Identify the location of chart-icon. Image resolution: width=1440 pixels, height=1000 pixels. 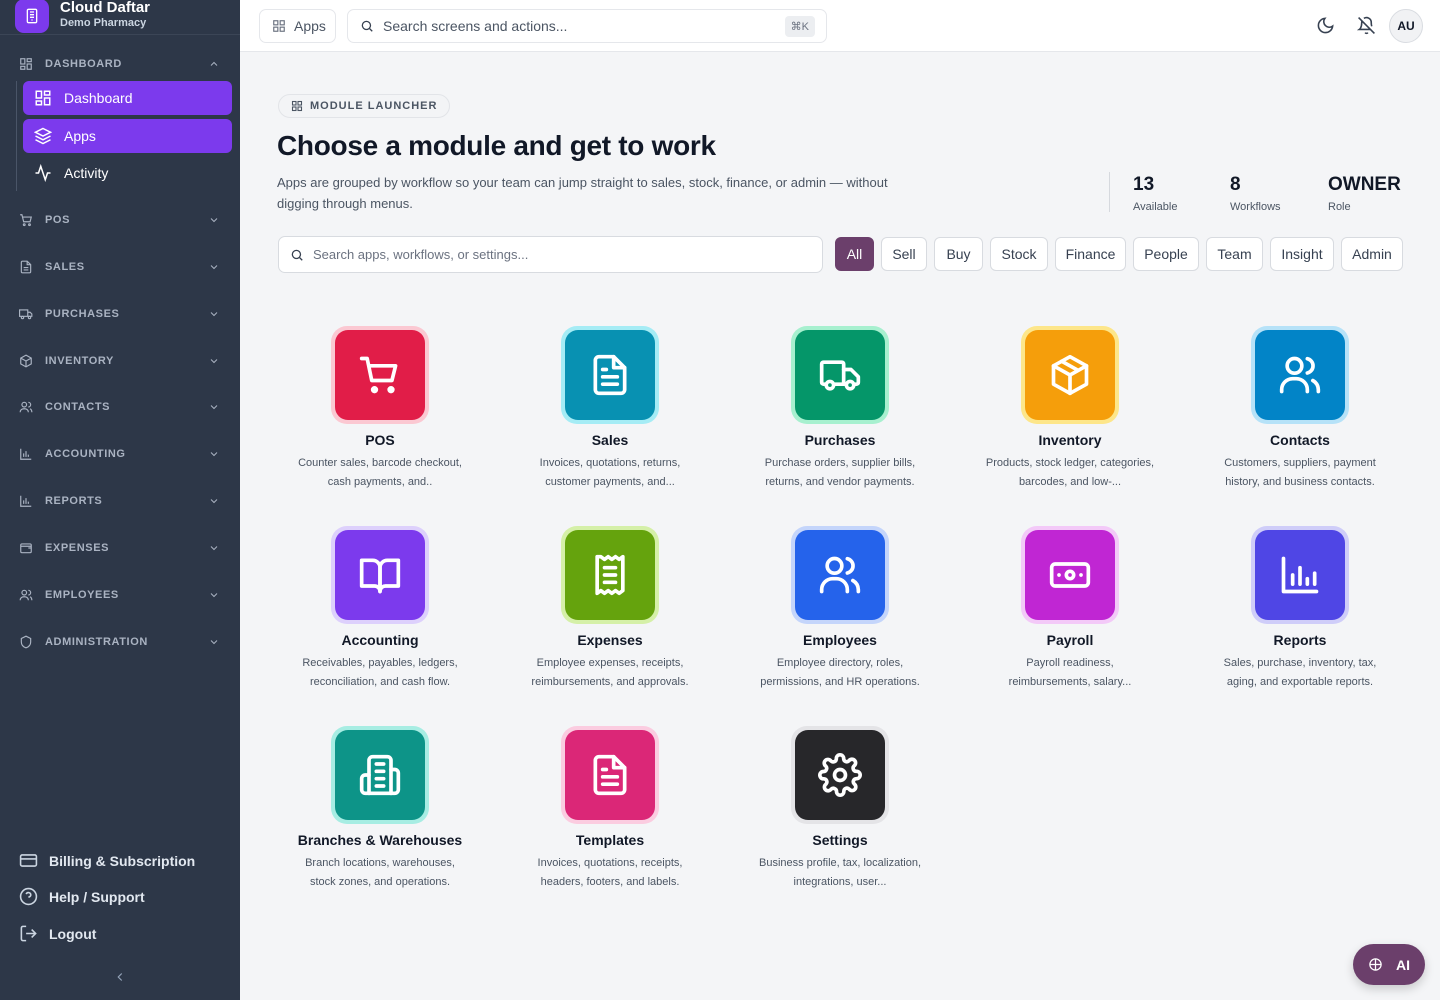
(1300, 575).